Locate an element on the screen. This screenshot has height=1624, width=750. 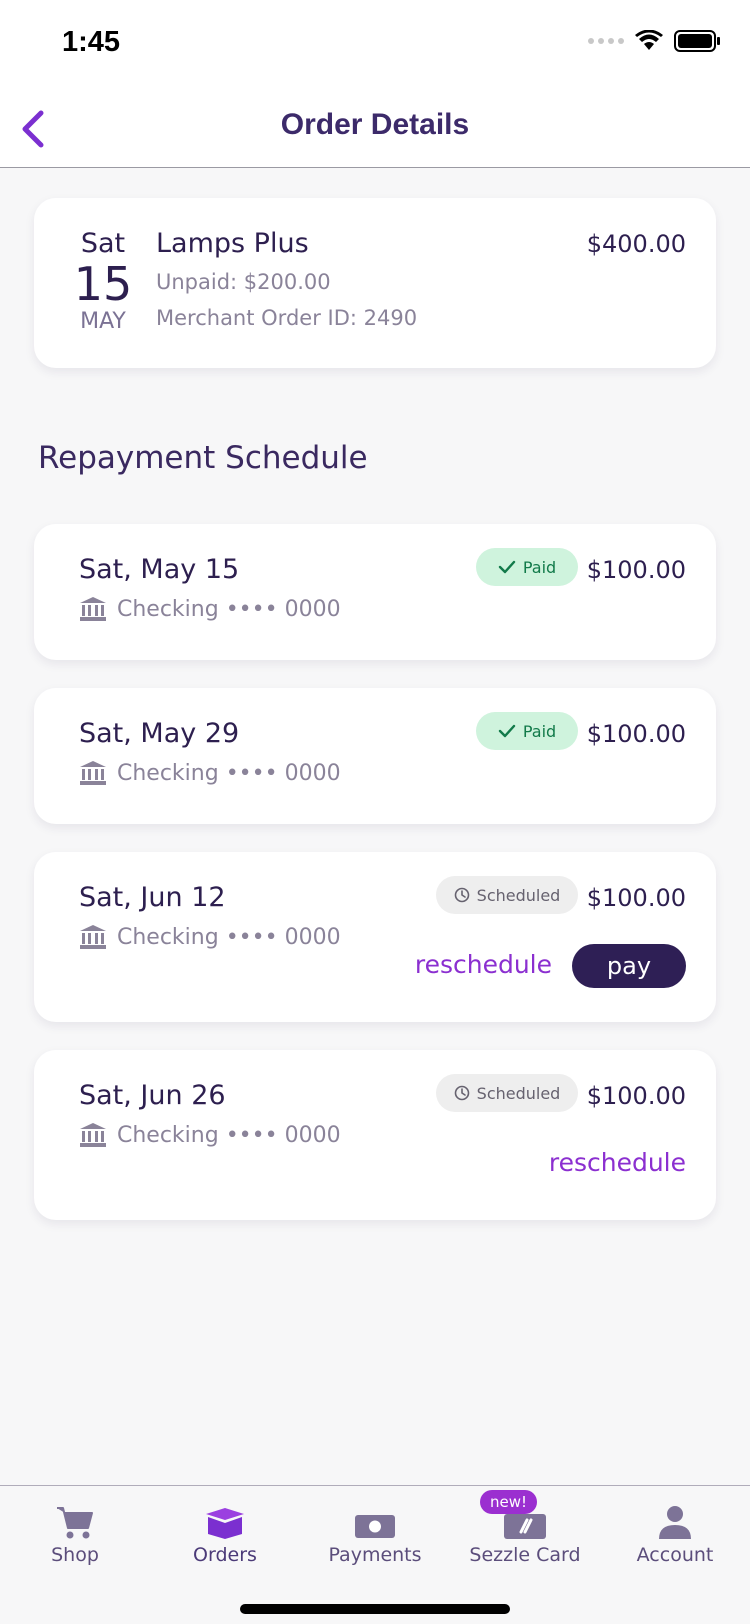
new-badge: new! is located at coordinates (509, 1502).